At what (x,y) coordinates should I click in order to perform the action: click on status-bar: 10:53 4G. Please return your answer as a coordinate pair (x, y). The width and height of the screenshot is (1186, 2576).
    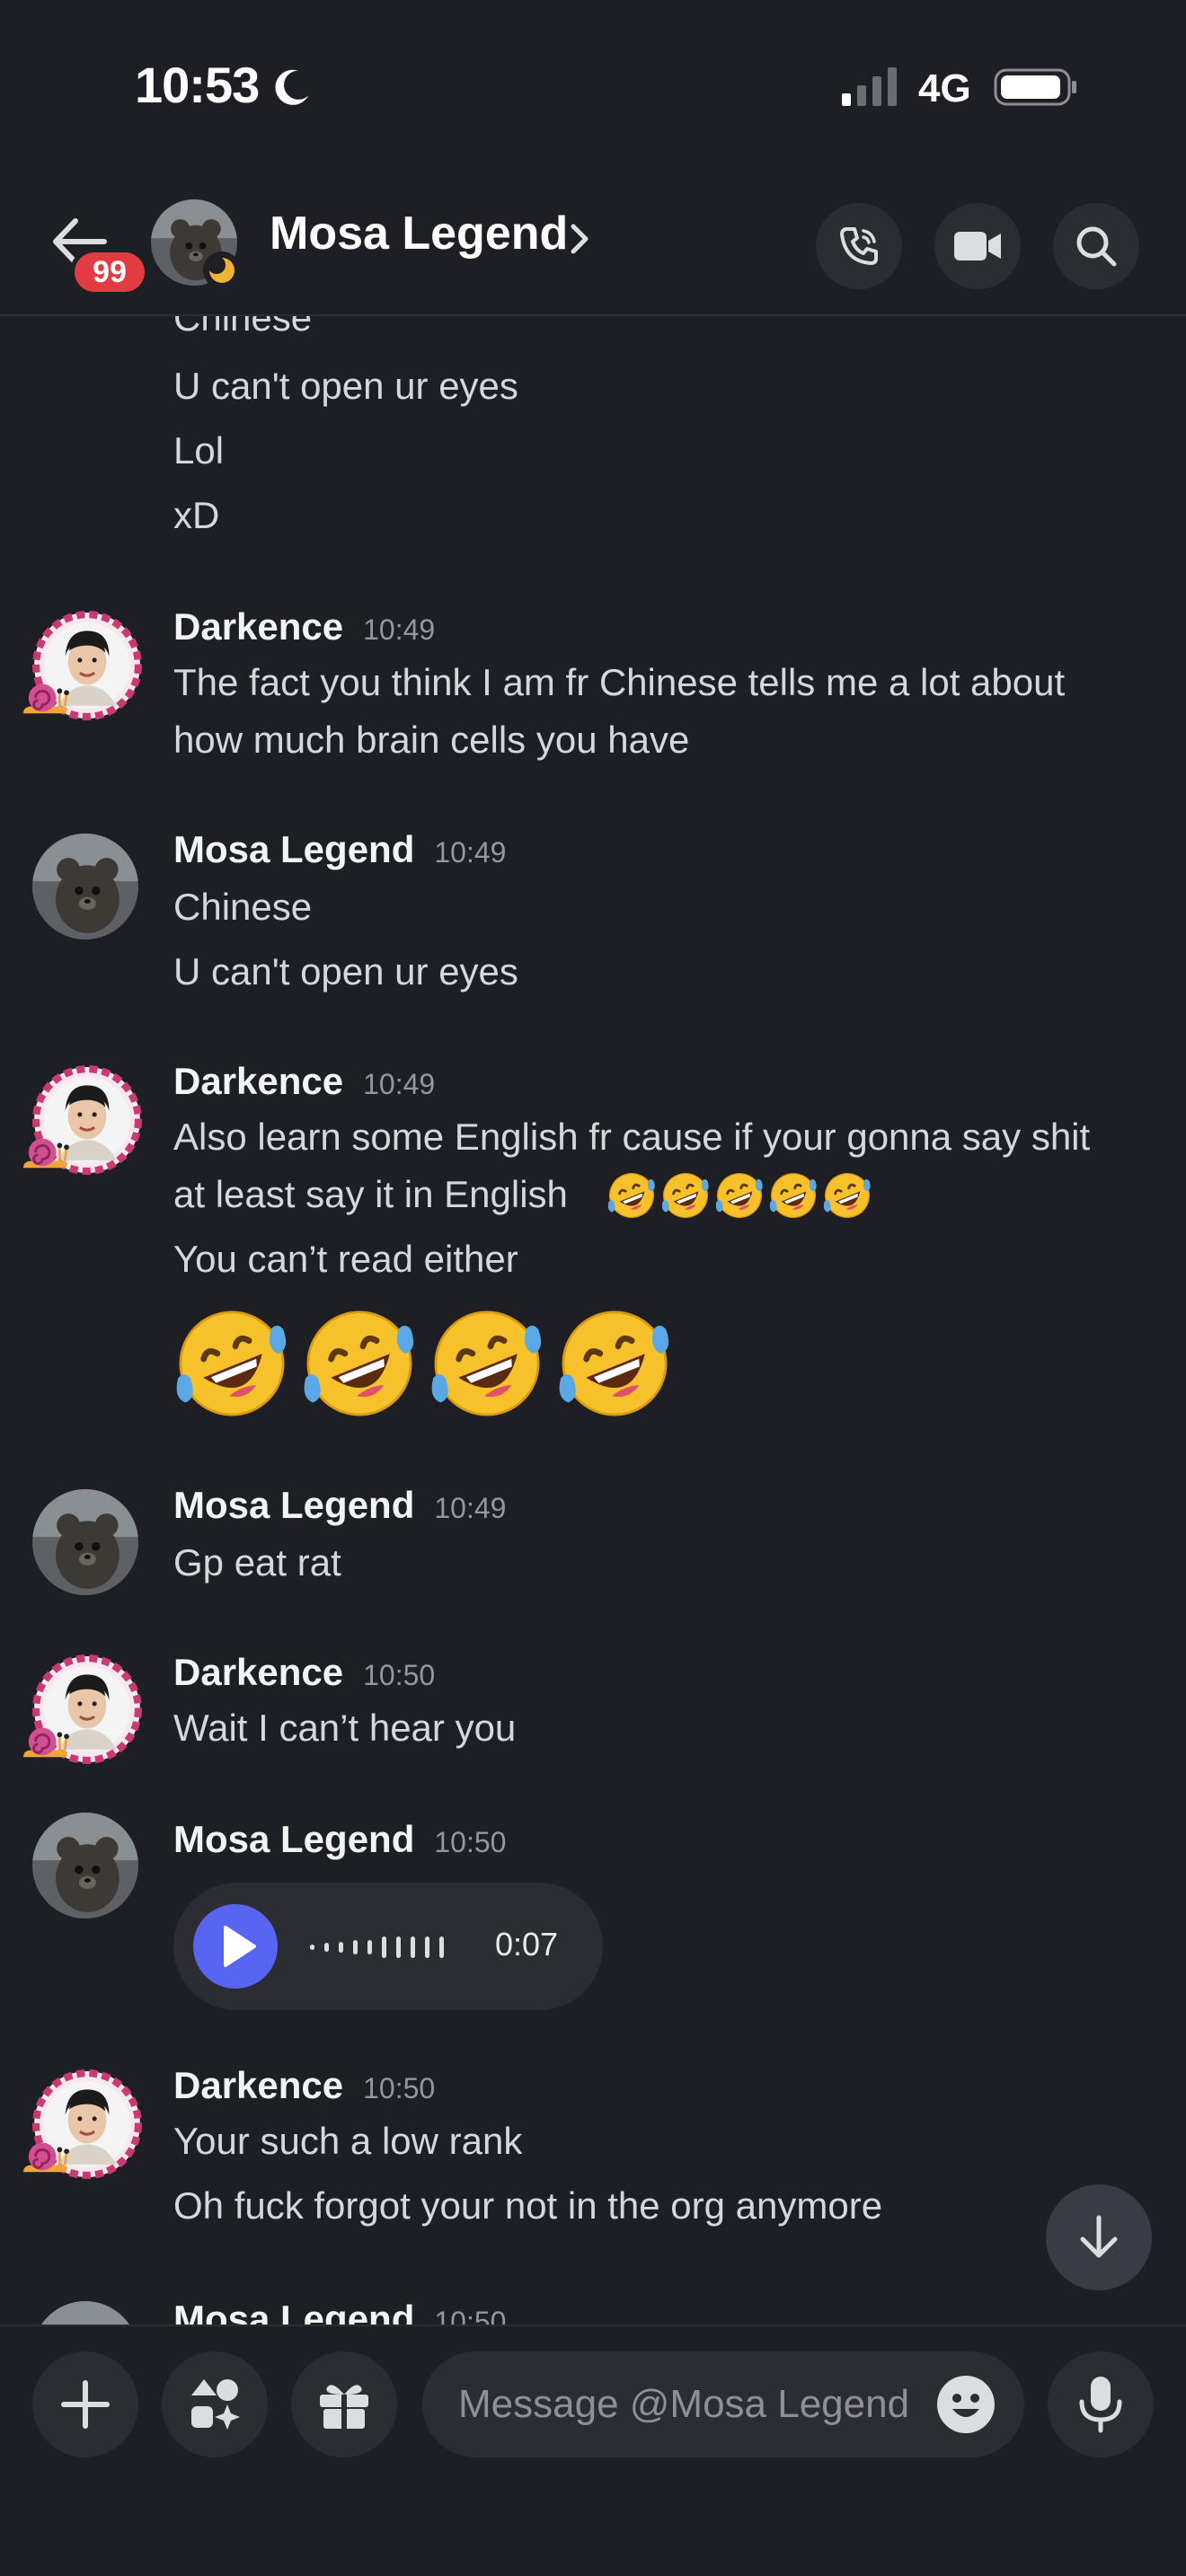
    Looking at the image, I should click on (593, 90).